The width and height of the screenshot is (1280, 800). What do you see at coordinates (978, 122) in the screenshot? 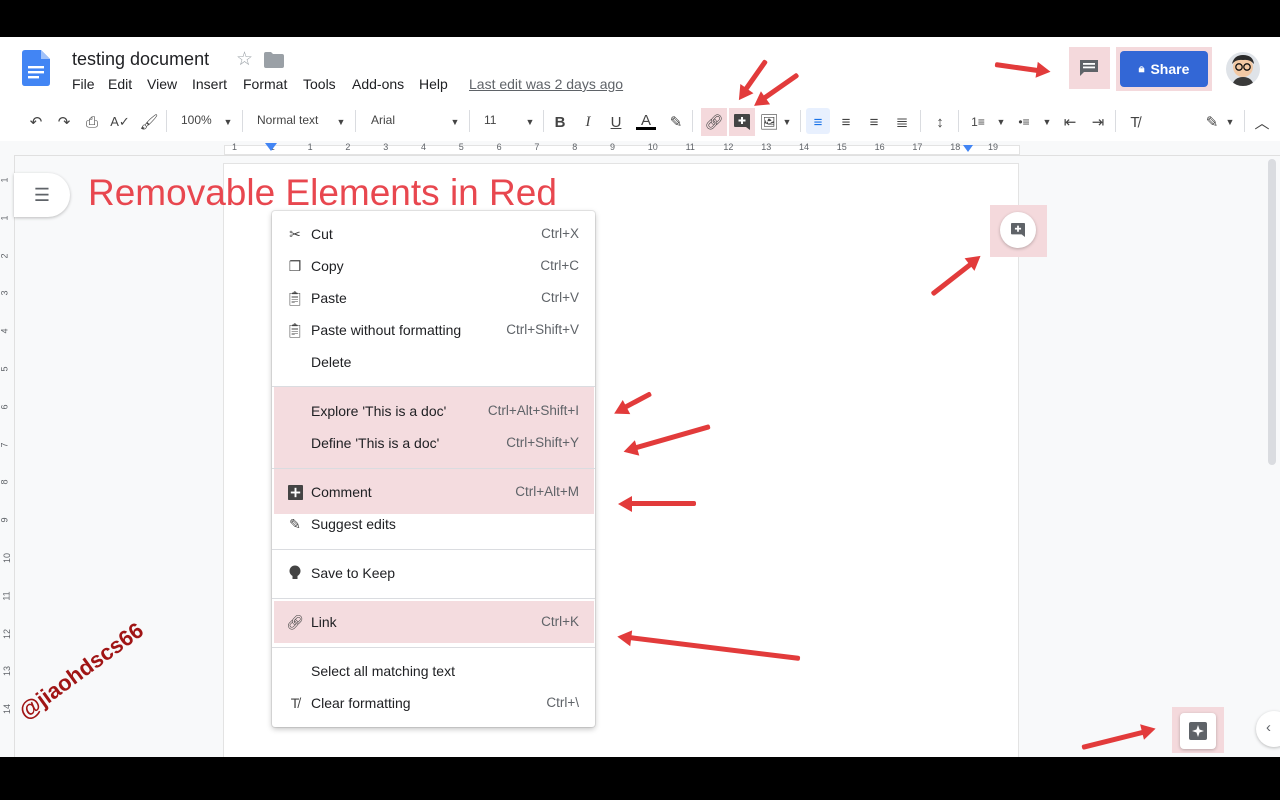
I see `numbered-list-icon: 1≡` at bounding box center [978, 122].